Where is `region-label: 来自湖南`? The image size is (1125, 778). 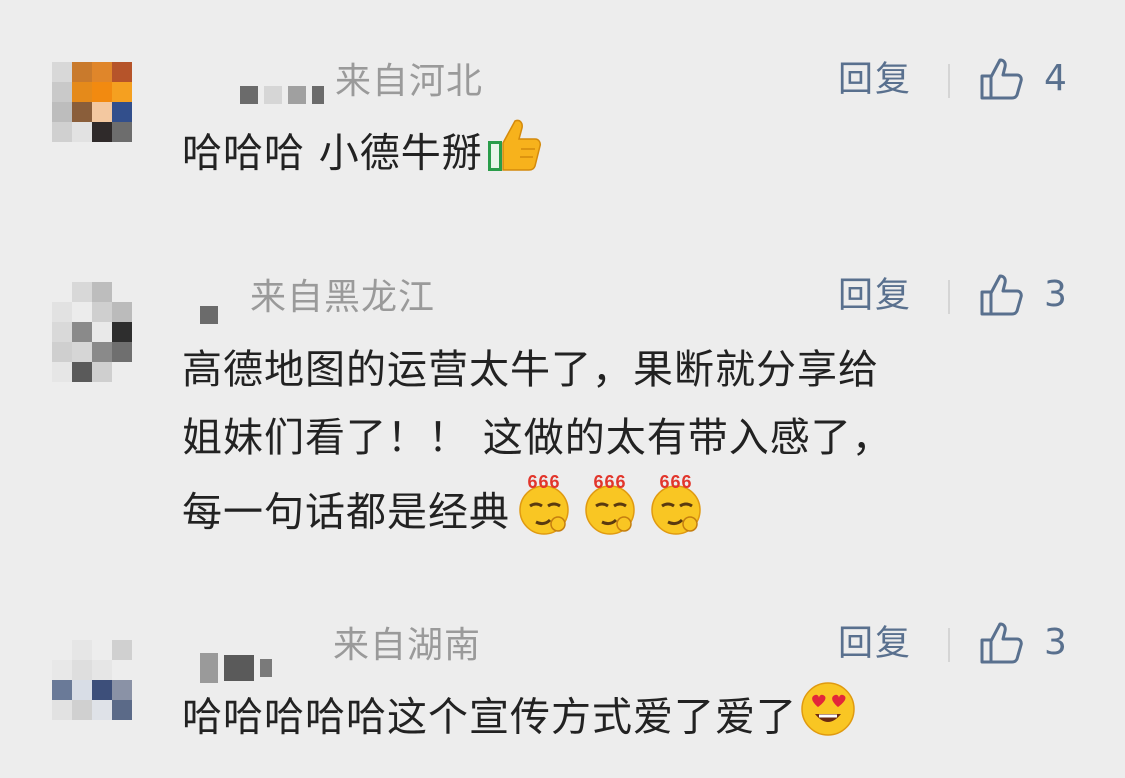 region-label: 来自湖南 is located at coordinates (407, 645).